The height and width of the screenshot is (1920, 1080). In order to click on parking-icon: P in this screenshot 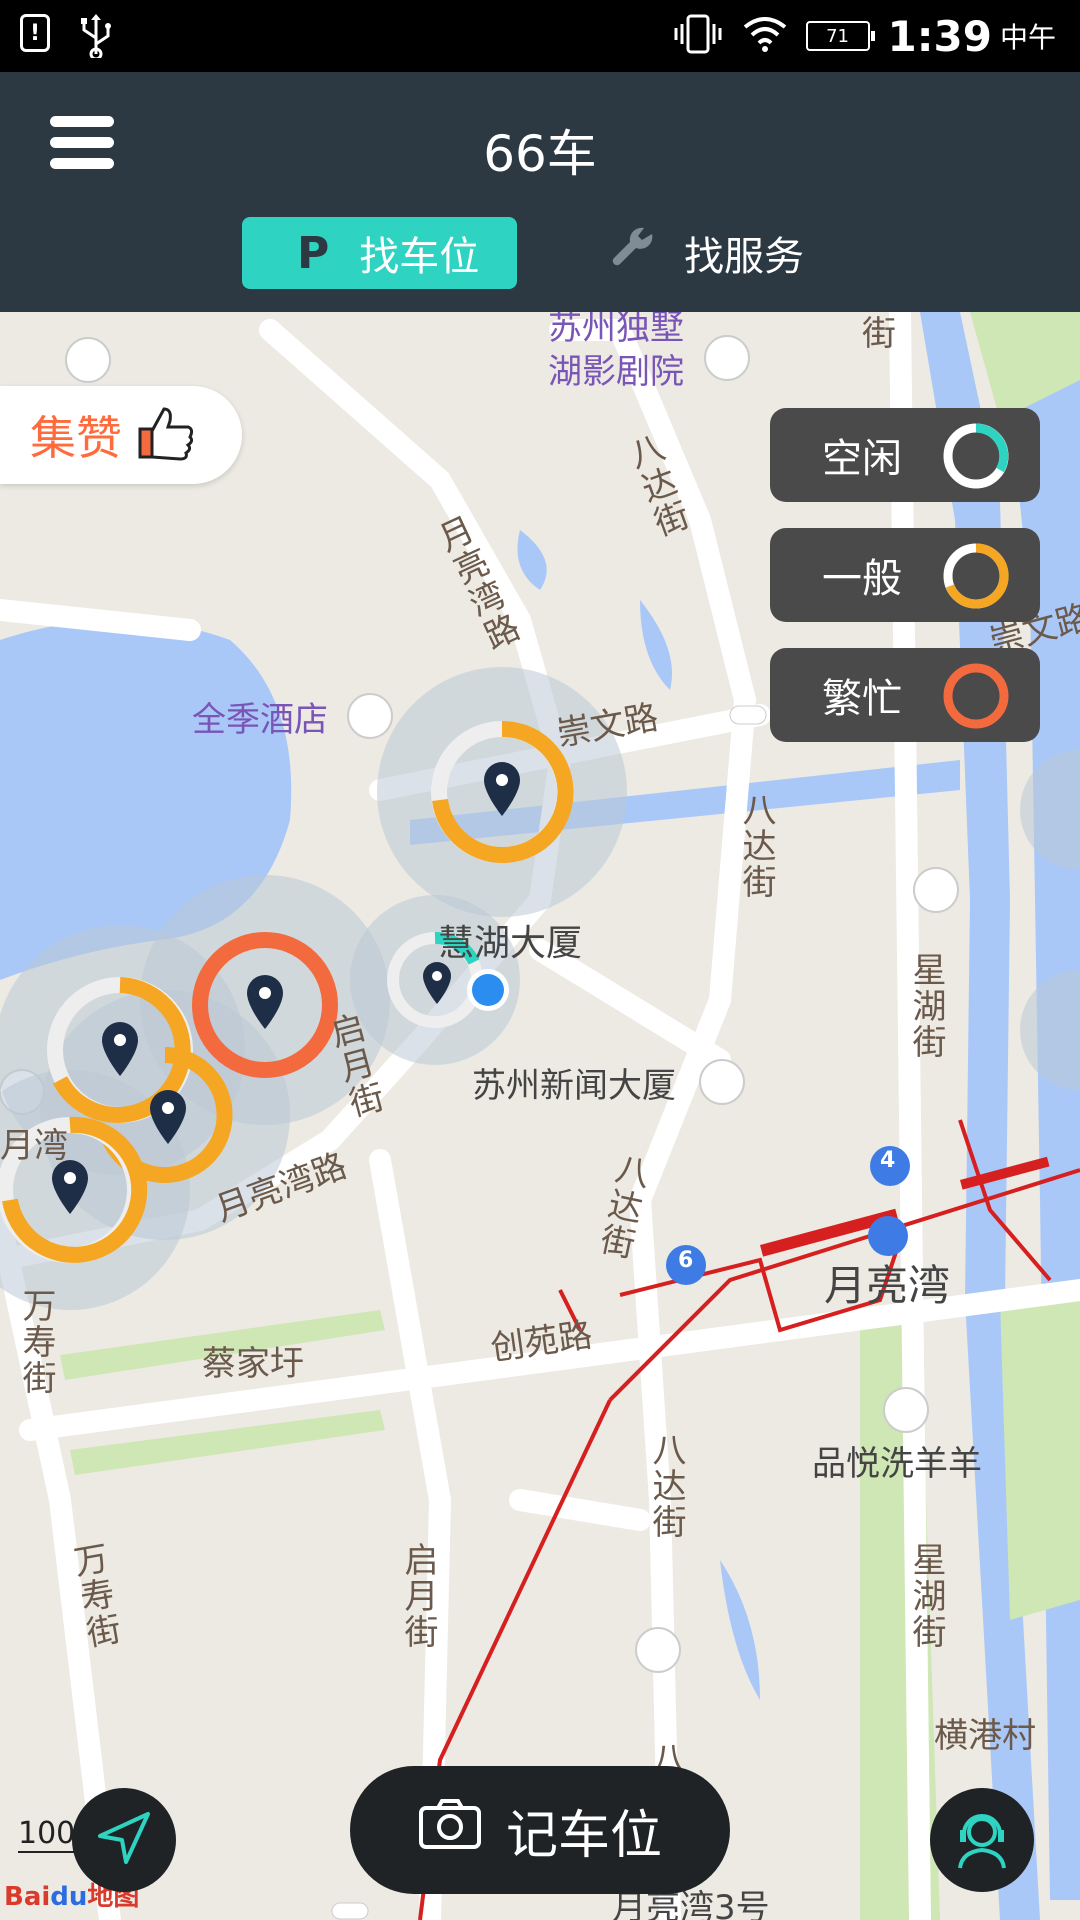, I will do `click(313, 253)`.